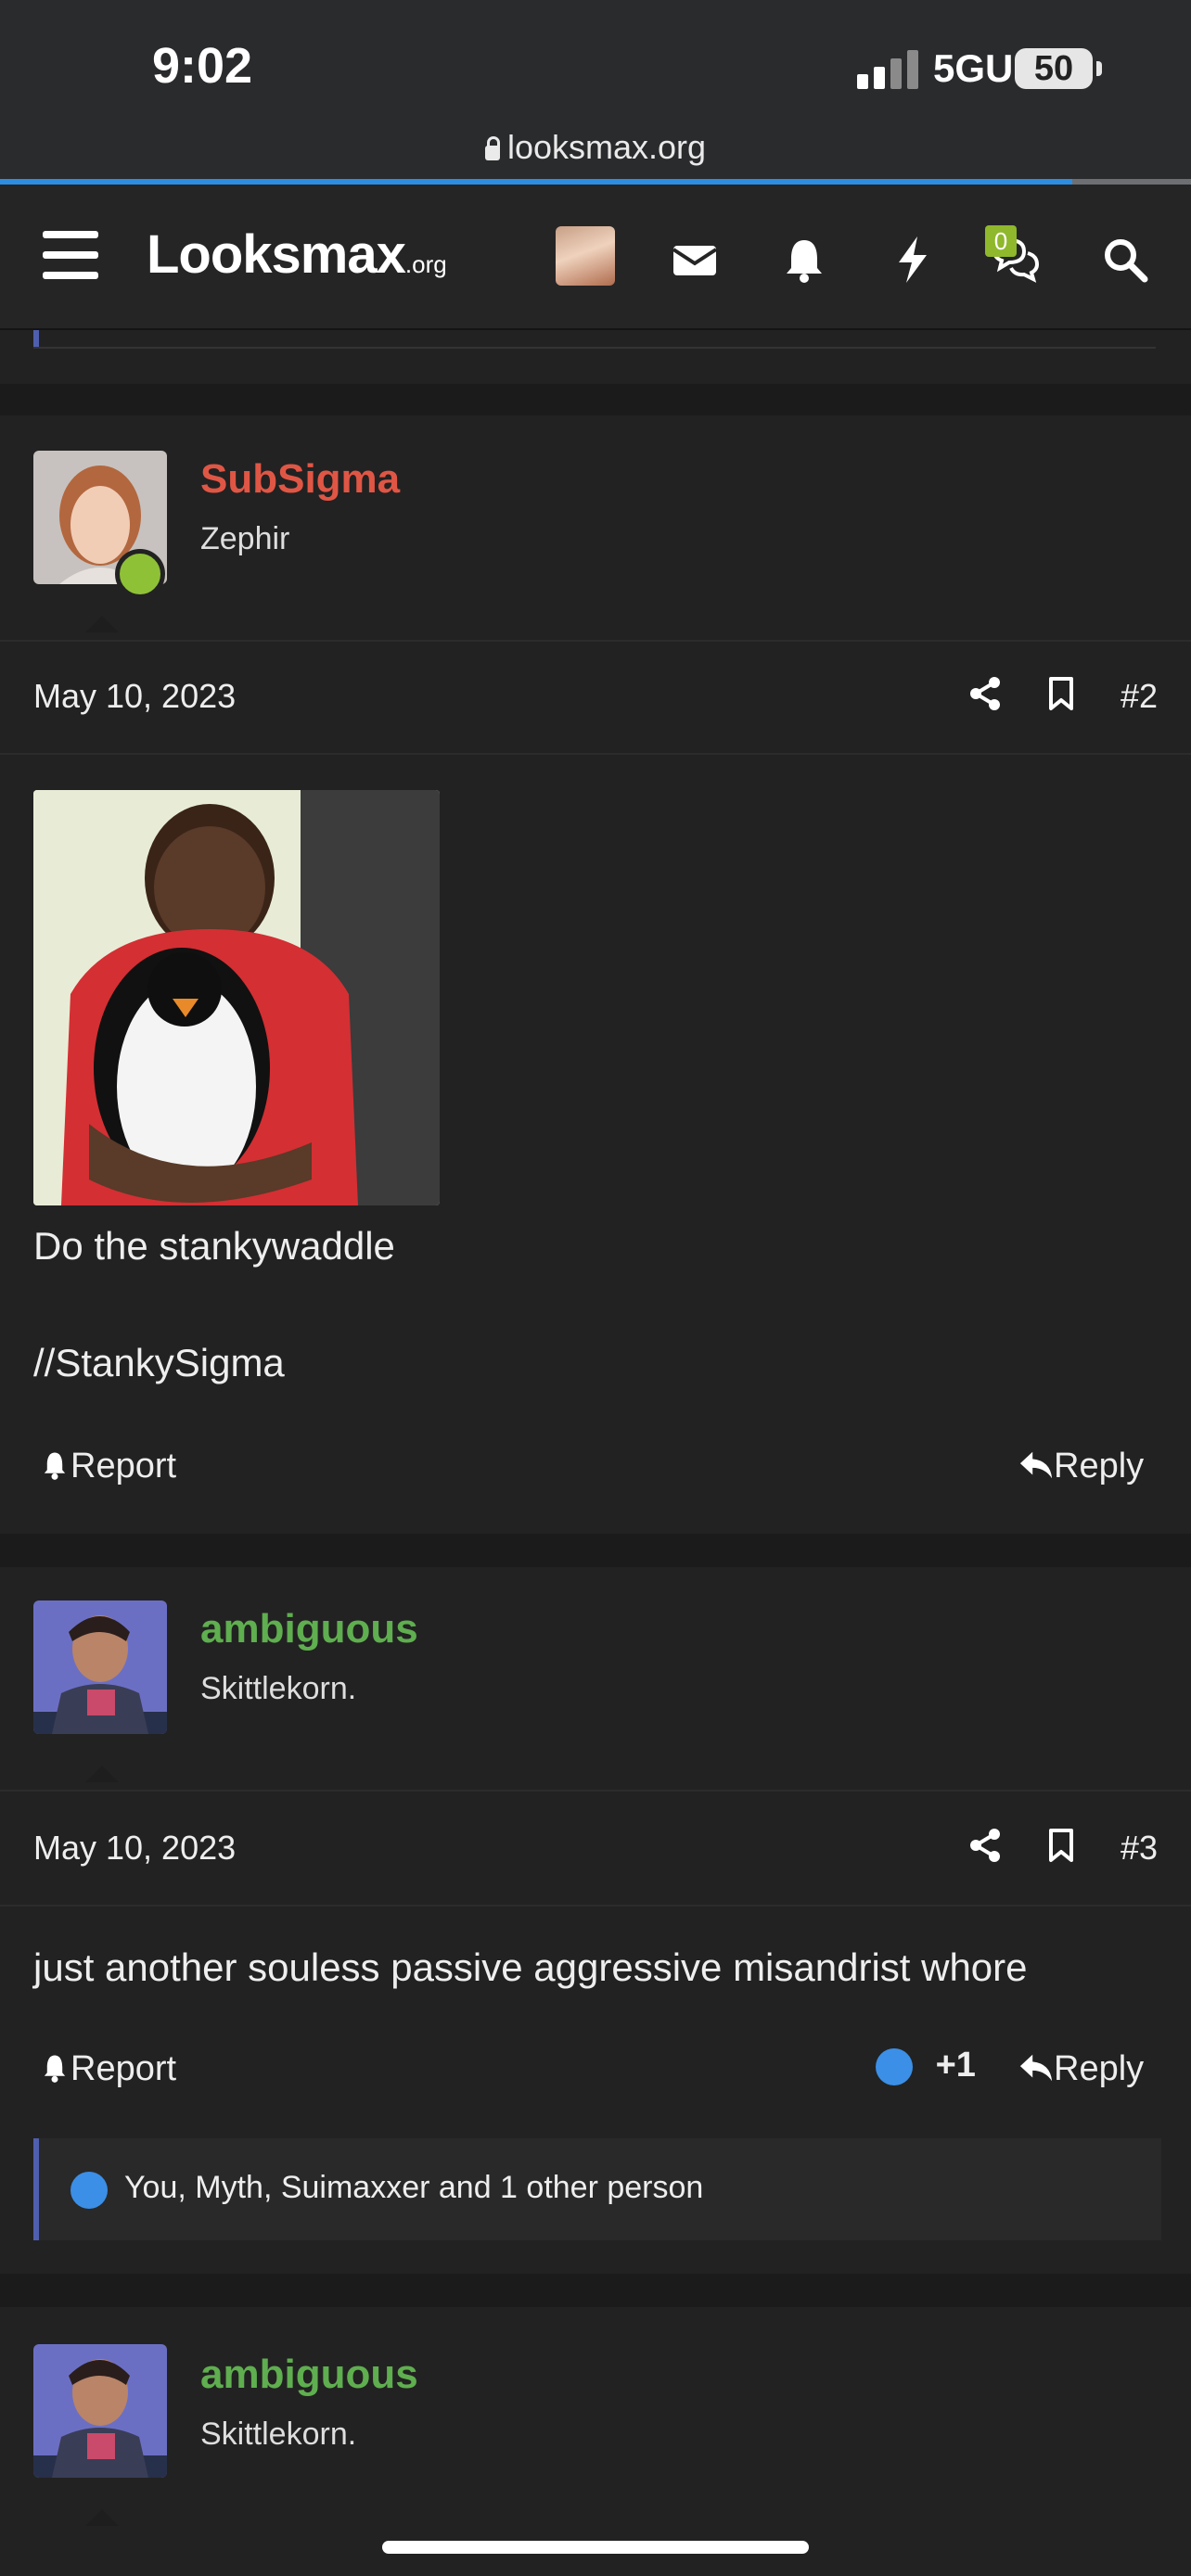 This screenshot has height=2576, width=1191. I want to click on site-logo: Looksmax.org, so click(297, 254).